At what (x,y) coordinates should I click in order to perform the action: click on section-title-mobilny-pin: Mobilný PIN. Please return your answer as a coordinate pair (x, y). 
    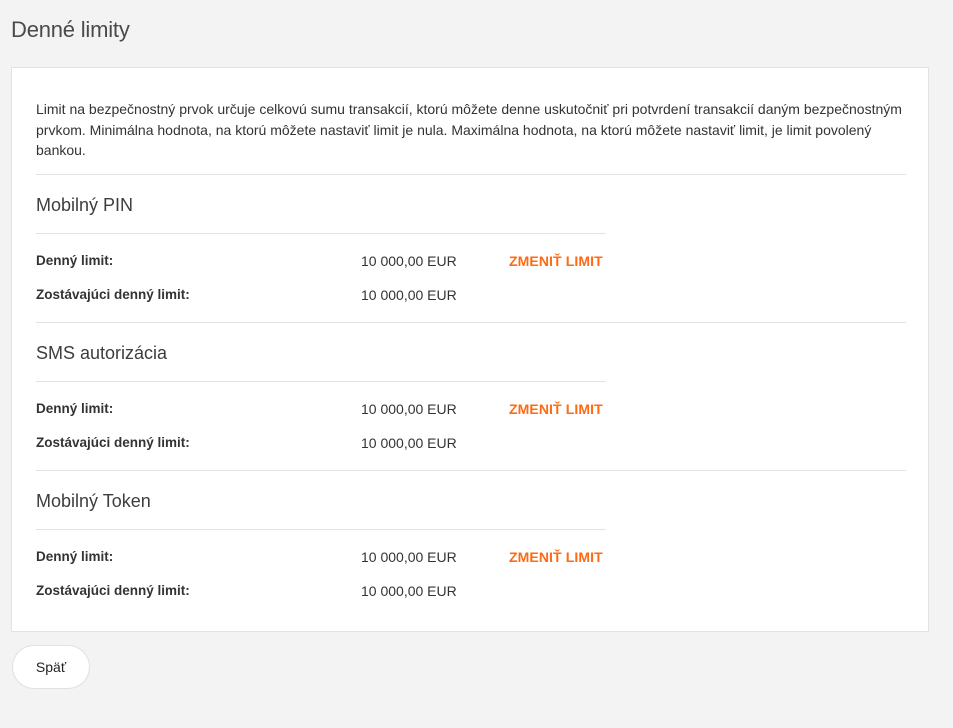
    Looking at the image, I should click on (85, 205).